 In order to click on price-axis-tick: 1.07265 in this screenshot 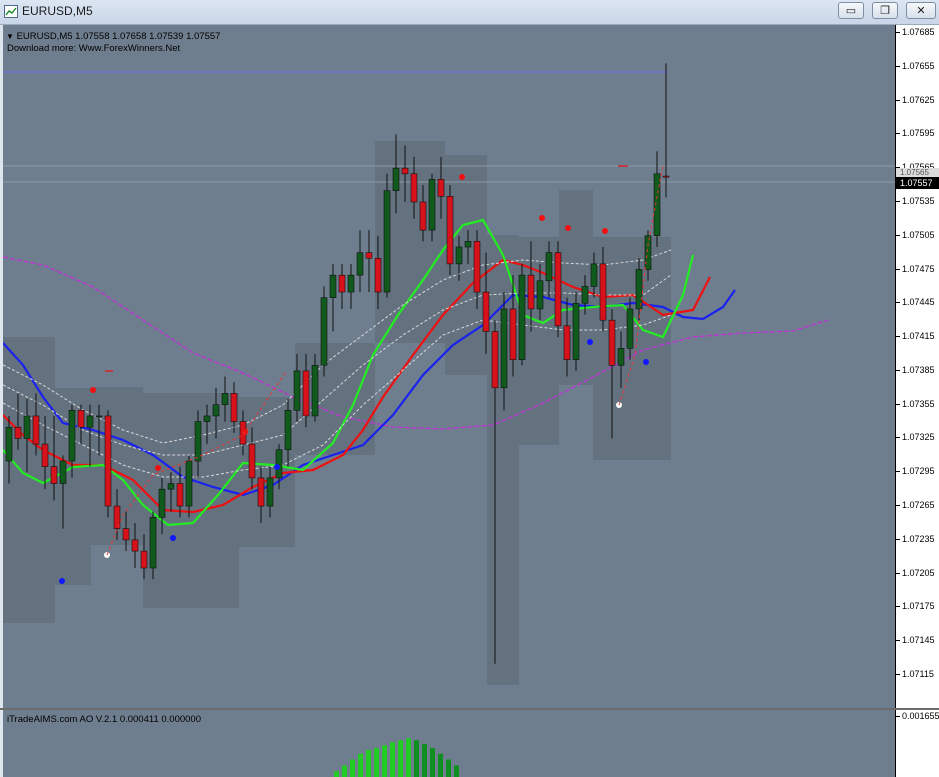, I will do `click(917, 506)`.